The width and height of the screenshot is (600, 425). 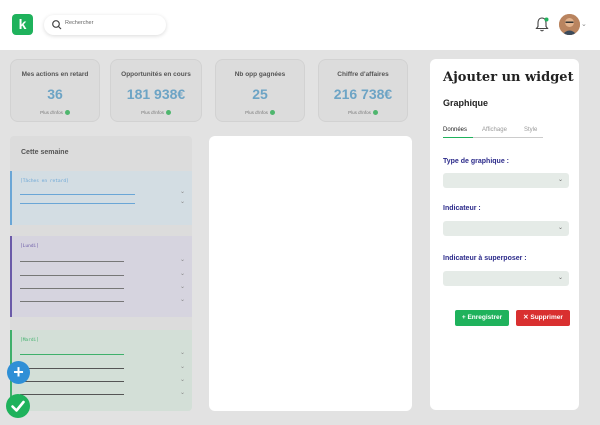 I want to click on chart-type-select: ⌄, so click(x=506, y=180).